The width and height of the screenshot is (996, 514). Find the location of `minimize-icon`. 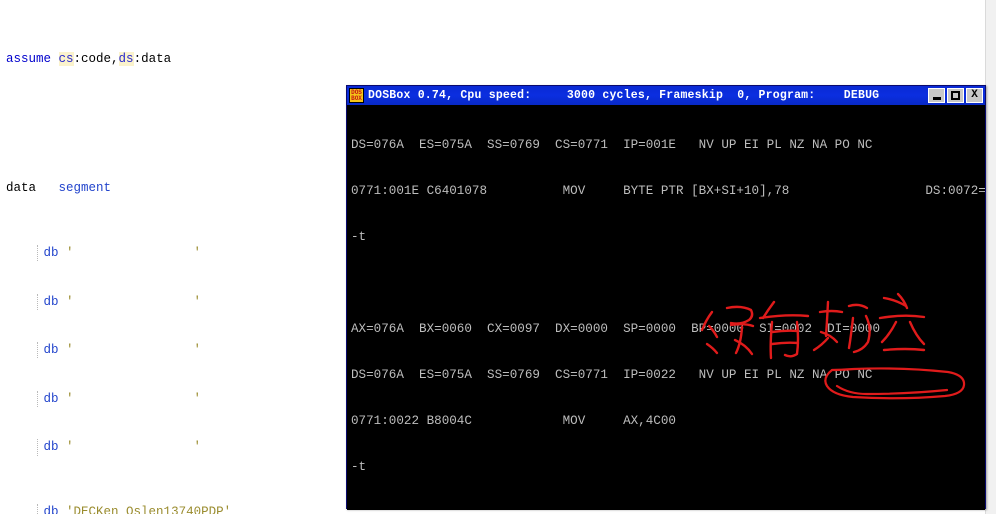

minimize-icon is located at coordinates (936, 98).